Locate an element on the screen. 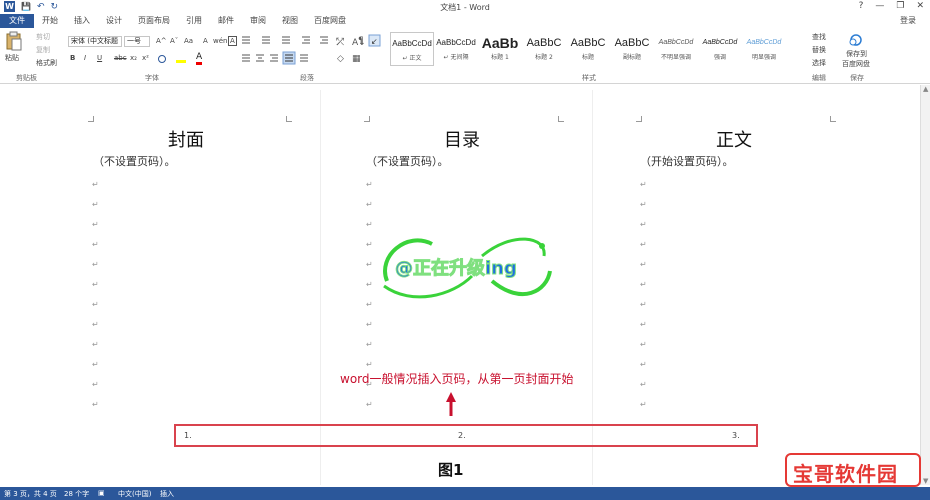 This screenshot has width=930, height=500. style-item: AaBbC 副标题 is located at coordinates (632, 49).